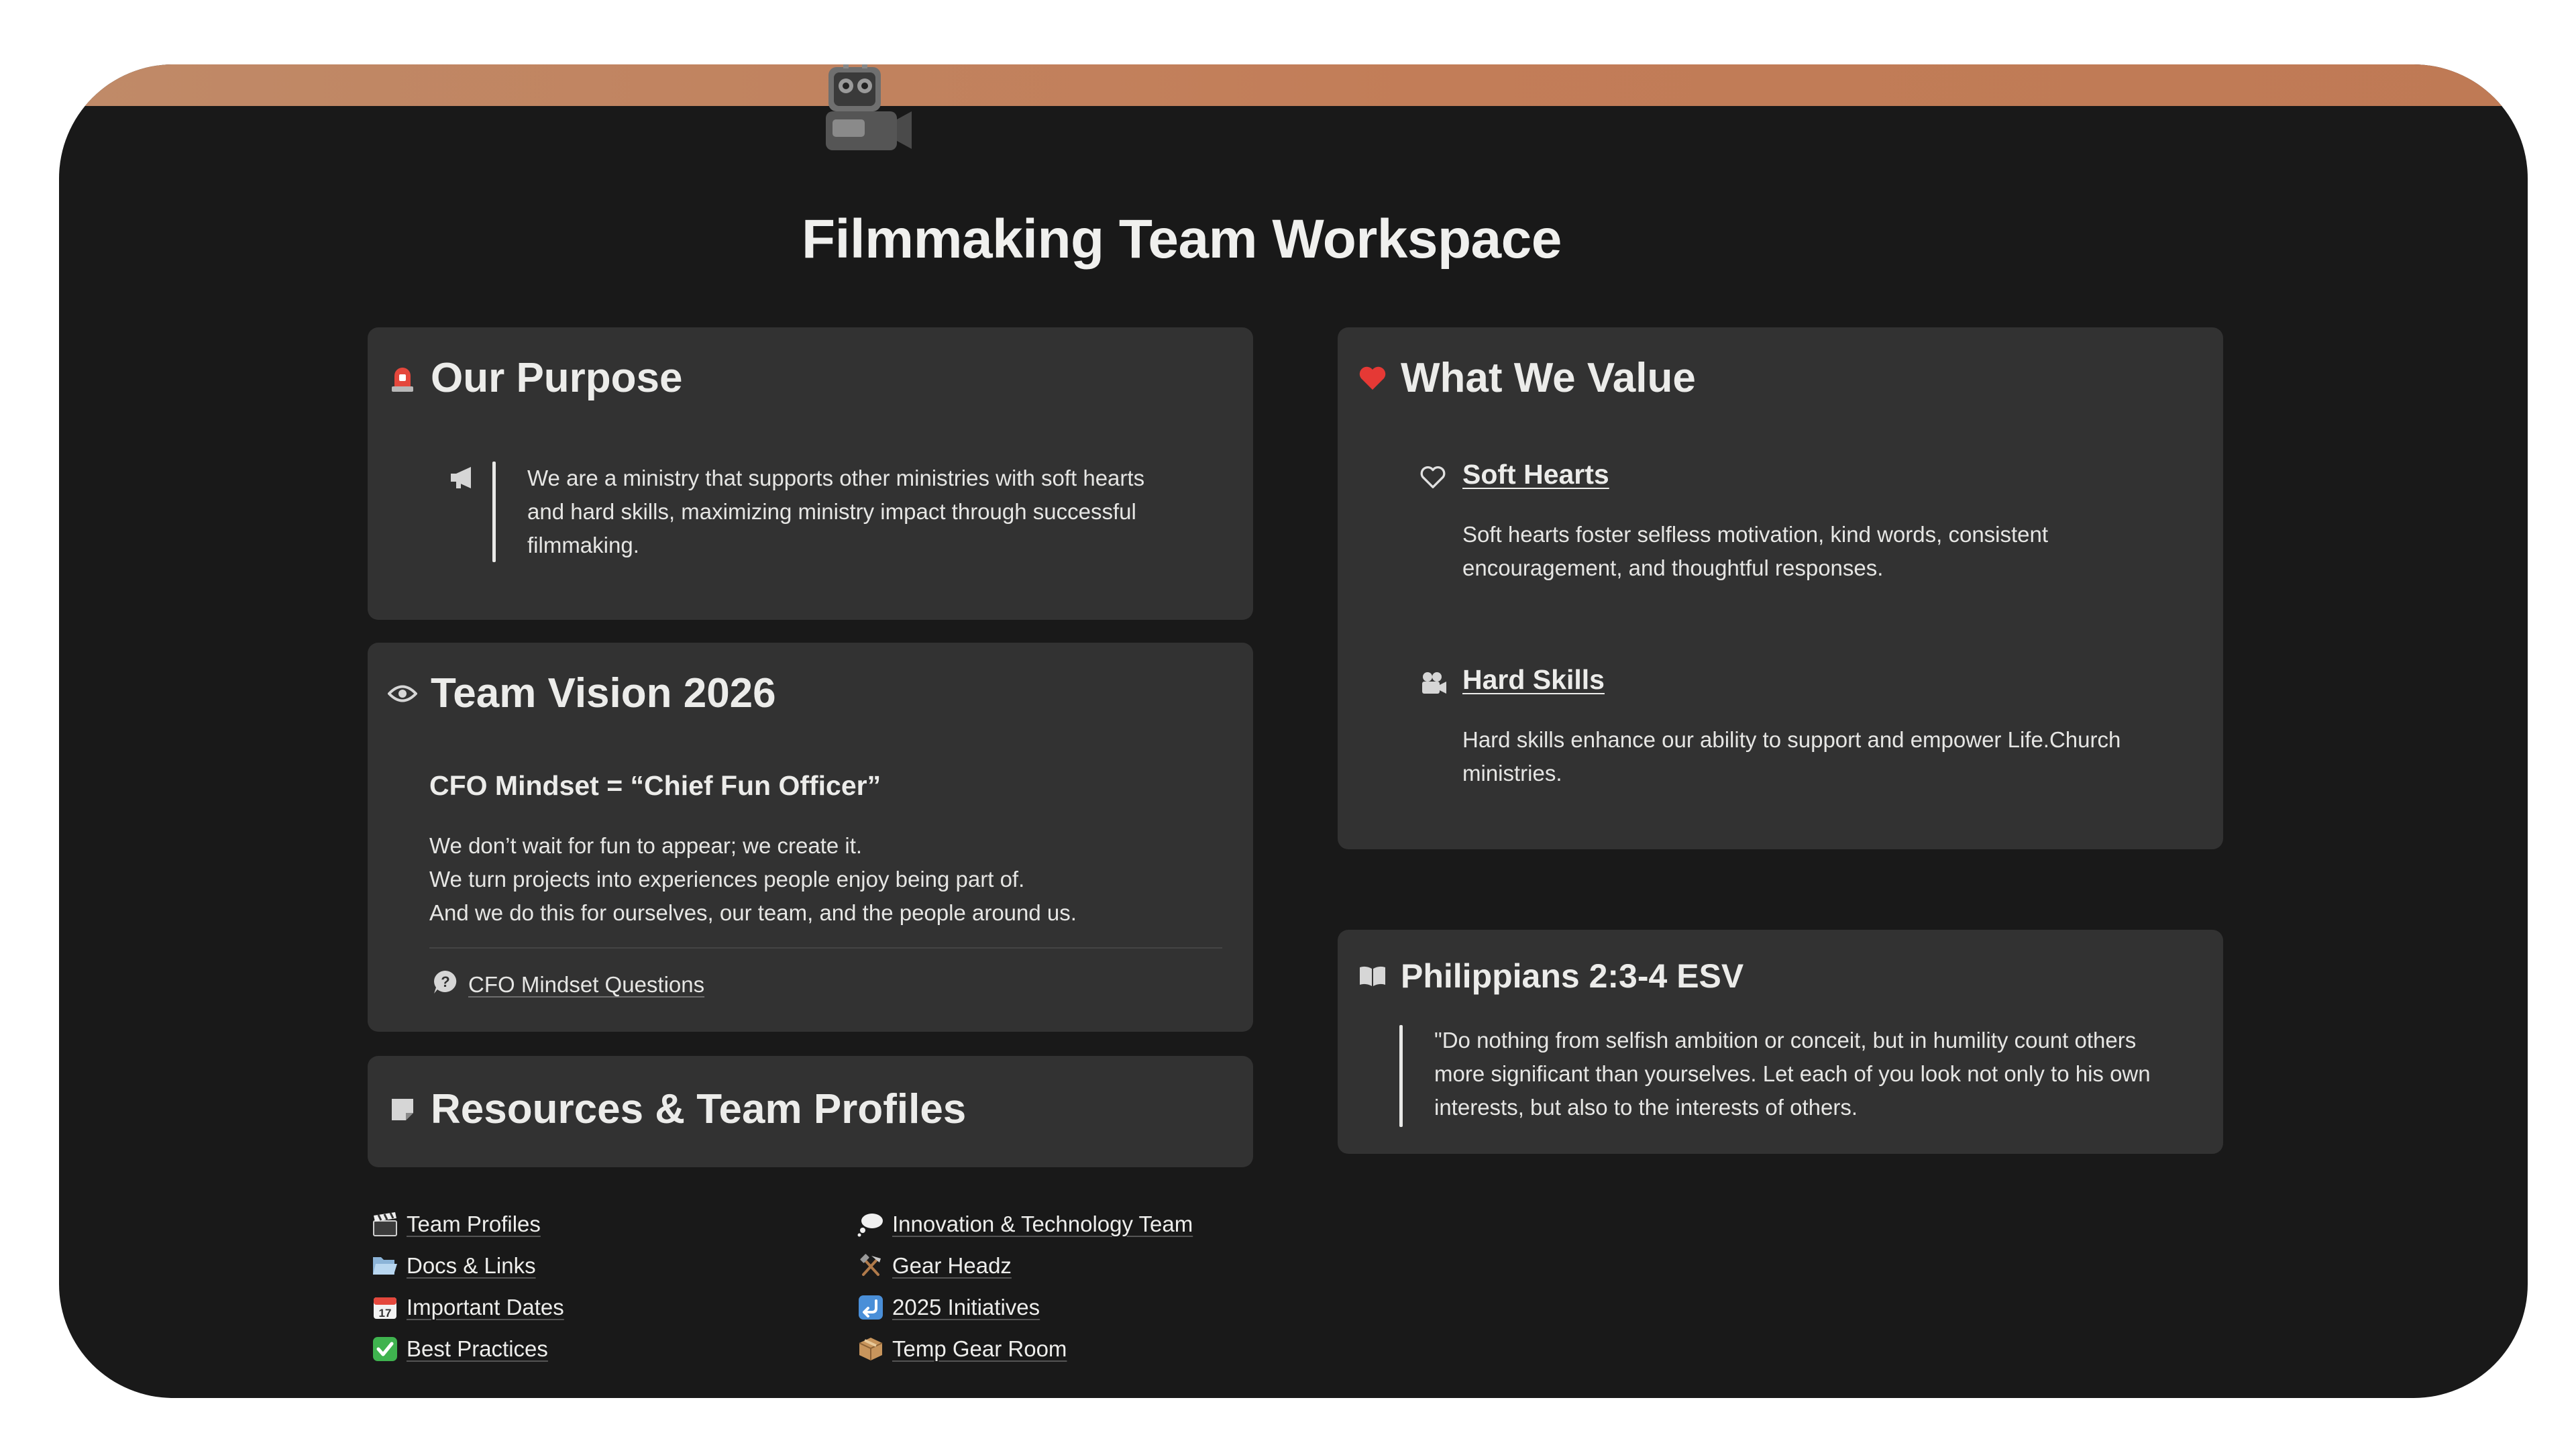  I want to click on resources-title: Resources & Team Profiles, so click(699, 1109).